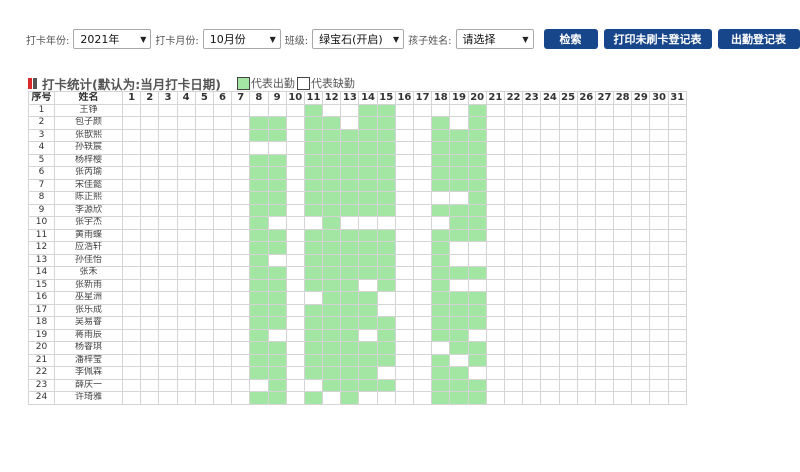 Image resolution: width=800 pixels, height=472 pixels. Describe the element at coordinates (657, 39) in the screenshot. I see `print-unswiped-button: 打印未刷卡登记表` at that location.